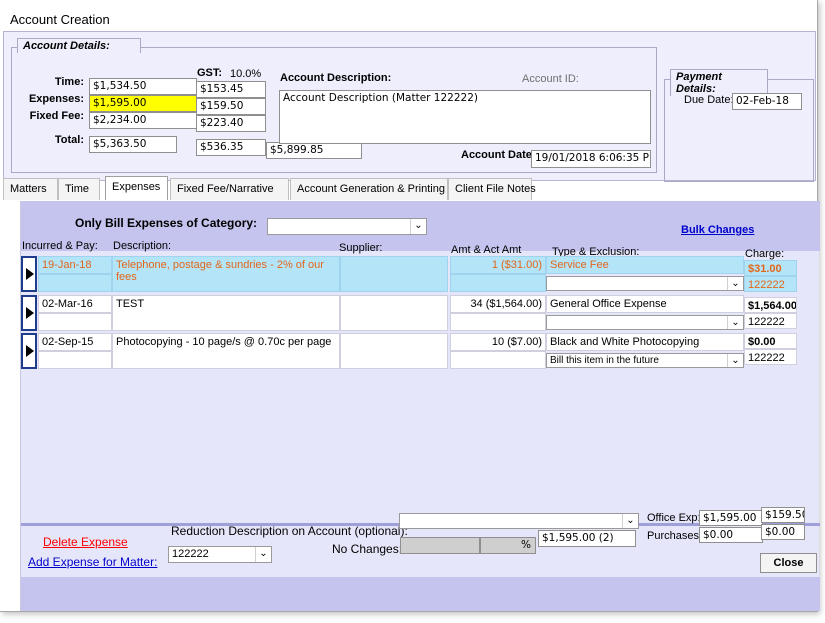  What do you see at coordinates (210, 73) in the screenshot?
I see `gst-label: GST:` at bounding box center [210, 73].